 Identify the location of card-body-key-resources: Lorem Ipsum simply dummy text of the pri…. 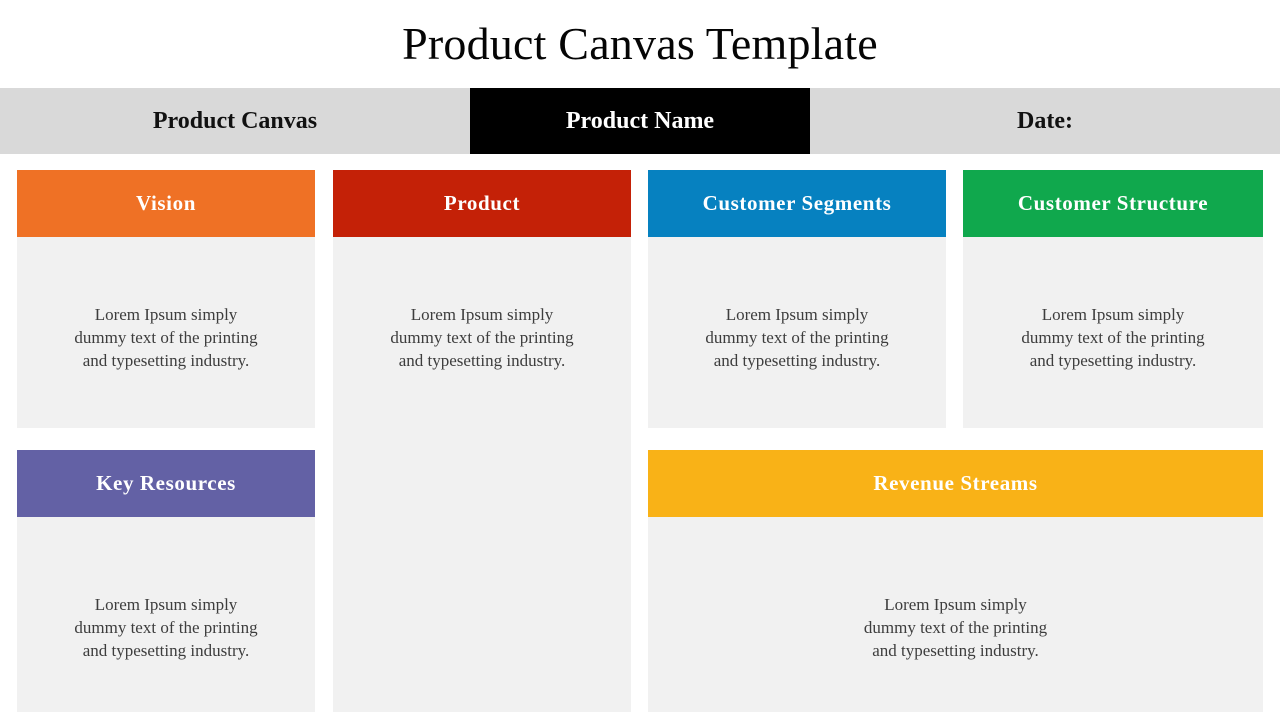
(166, 614).